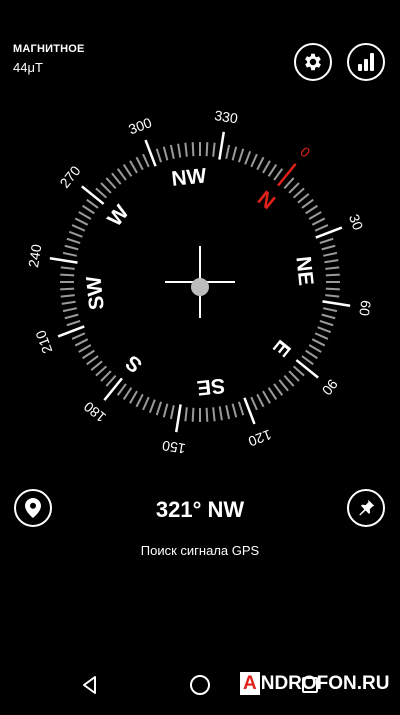  I want to click on cardinal-sw: SW, so click(95, 293).